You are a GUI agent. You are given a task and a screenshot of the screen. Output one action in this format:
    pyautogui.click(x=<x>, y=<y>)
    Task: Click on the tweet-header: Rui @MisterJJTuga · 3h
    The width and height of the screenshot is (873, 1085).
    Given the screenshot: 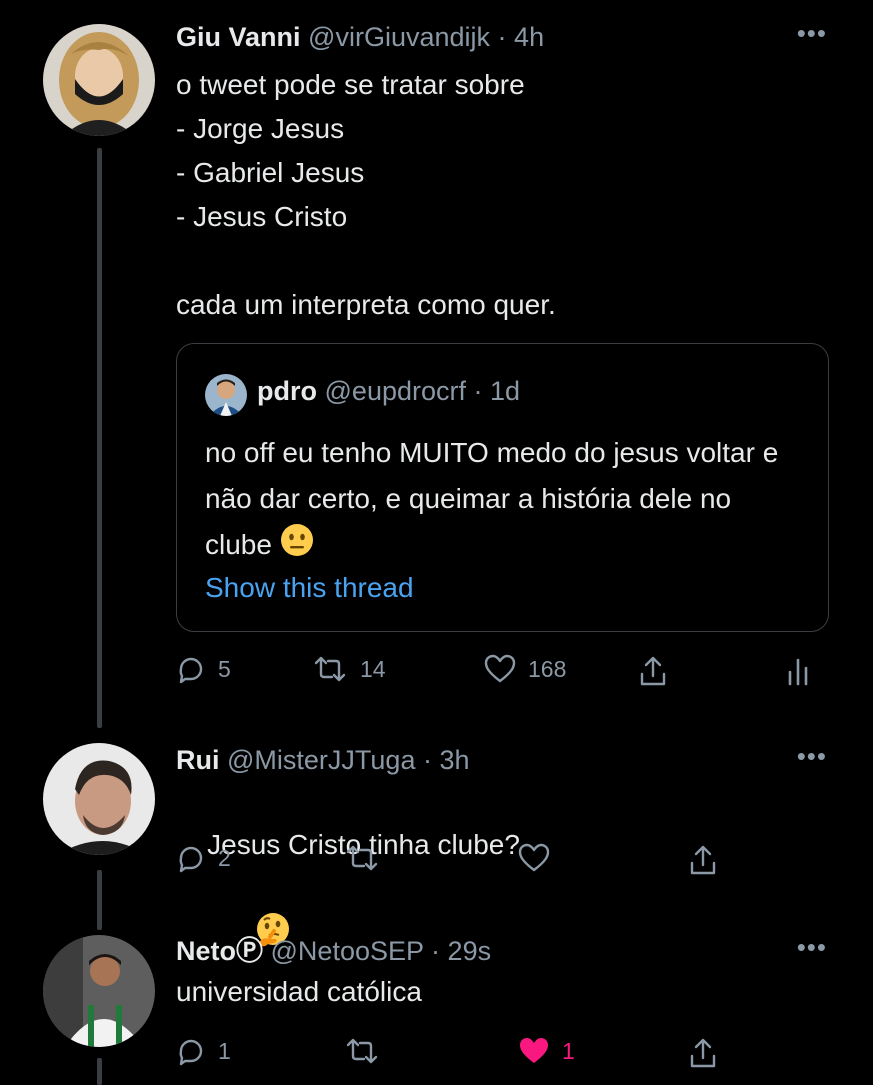 What is the action you would take?
    pyautogui.click(x=504, y=760)
    